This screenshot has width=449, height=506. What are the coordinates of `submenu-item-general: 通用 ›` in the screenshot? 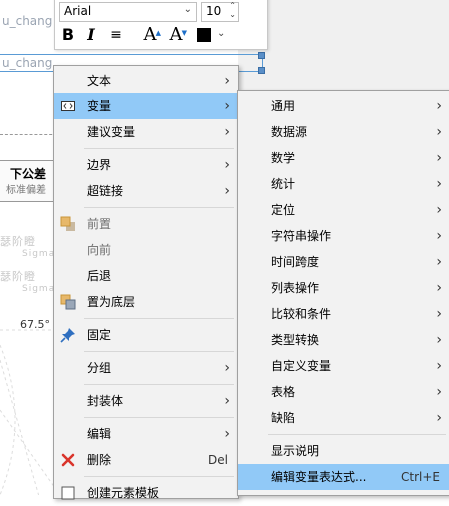 It's located at (343, 106).